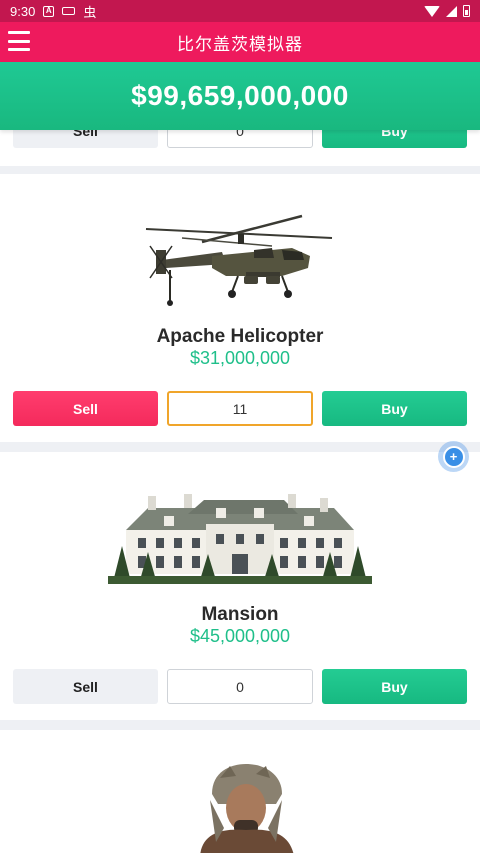 This screenshot has width=480, height=853. Describe the element at coordinates (19, 41) in the screenshot. I see `hamburger-menu-icon` at that location.